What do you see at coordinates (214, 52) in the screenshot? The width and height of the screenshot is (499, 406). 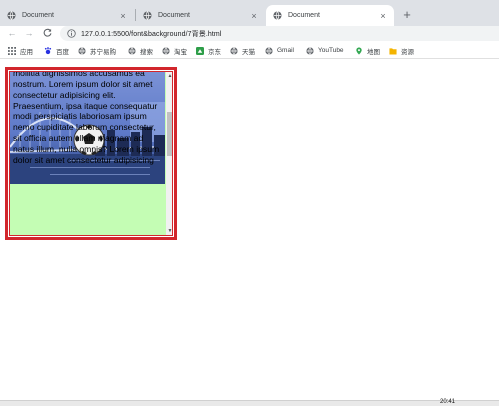 I see `bookmark-label: 京东` at bounding box center [214, 52].